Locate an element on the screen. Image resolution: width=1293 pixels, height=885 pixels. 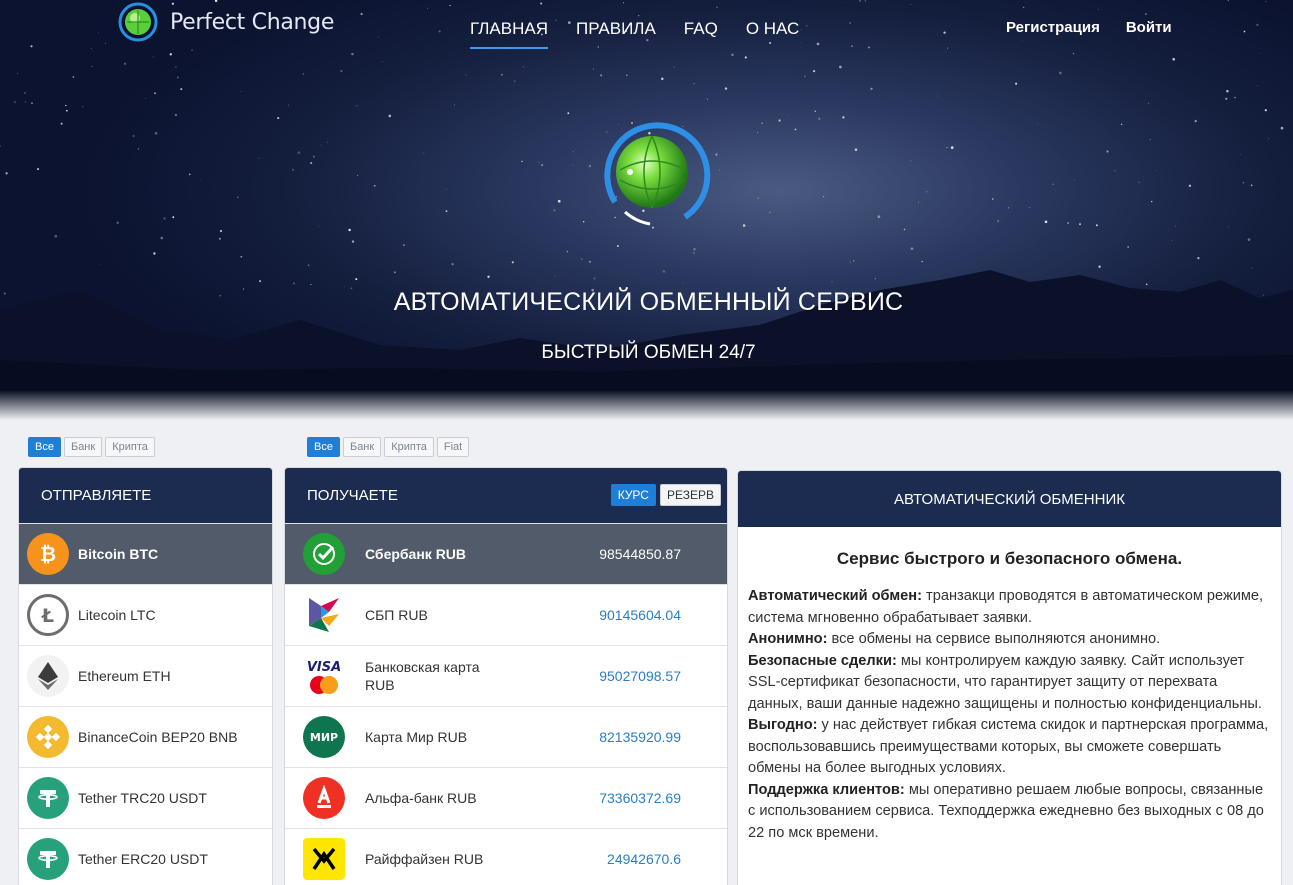
main-nav: ГЛАВНАЯ ПРАВИЛА FAQ О НАС is located at coordinates (648, 34).